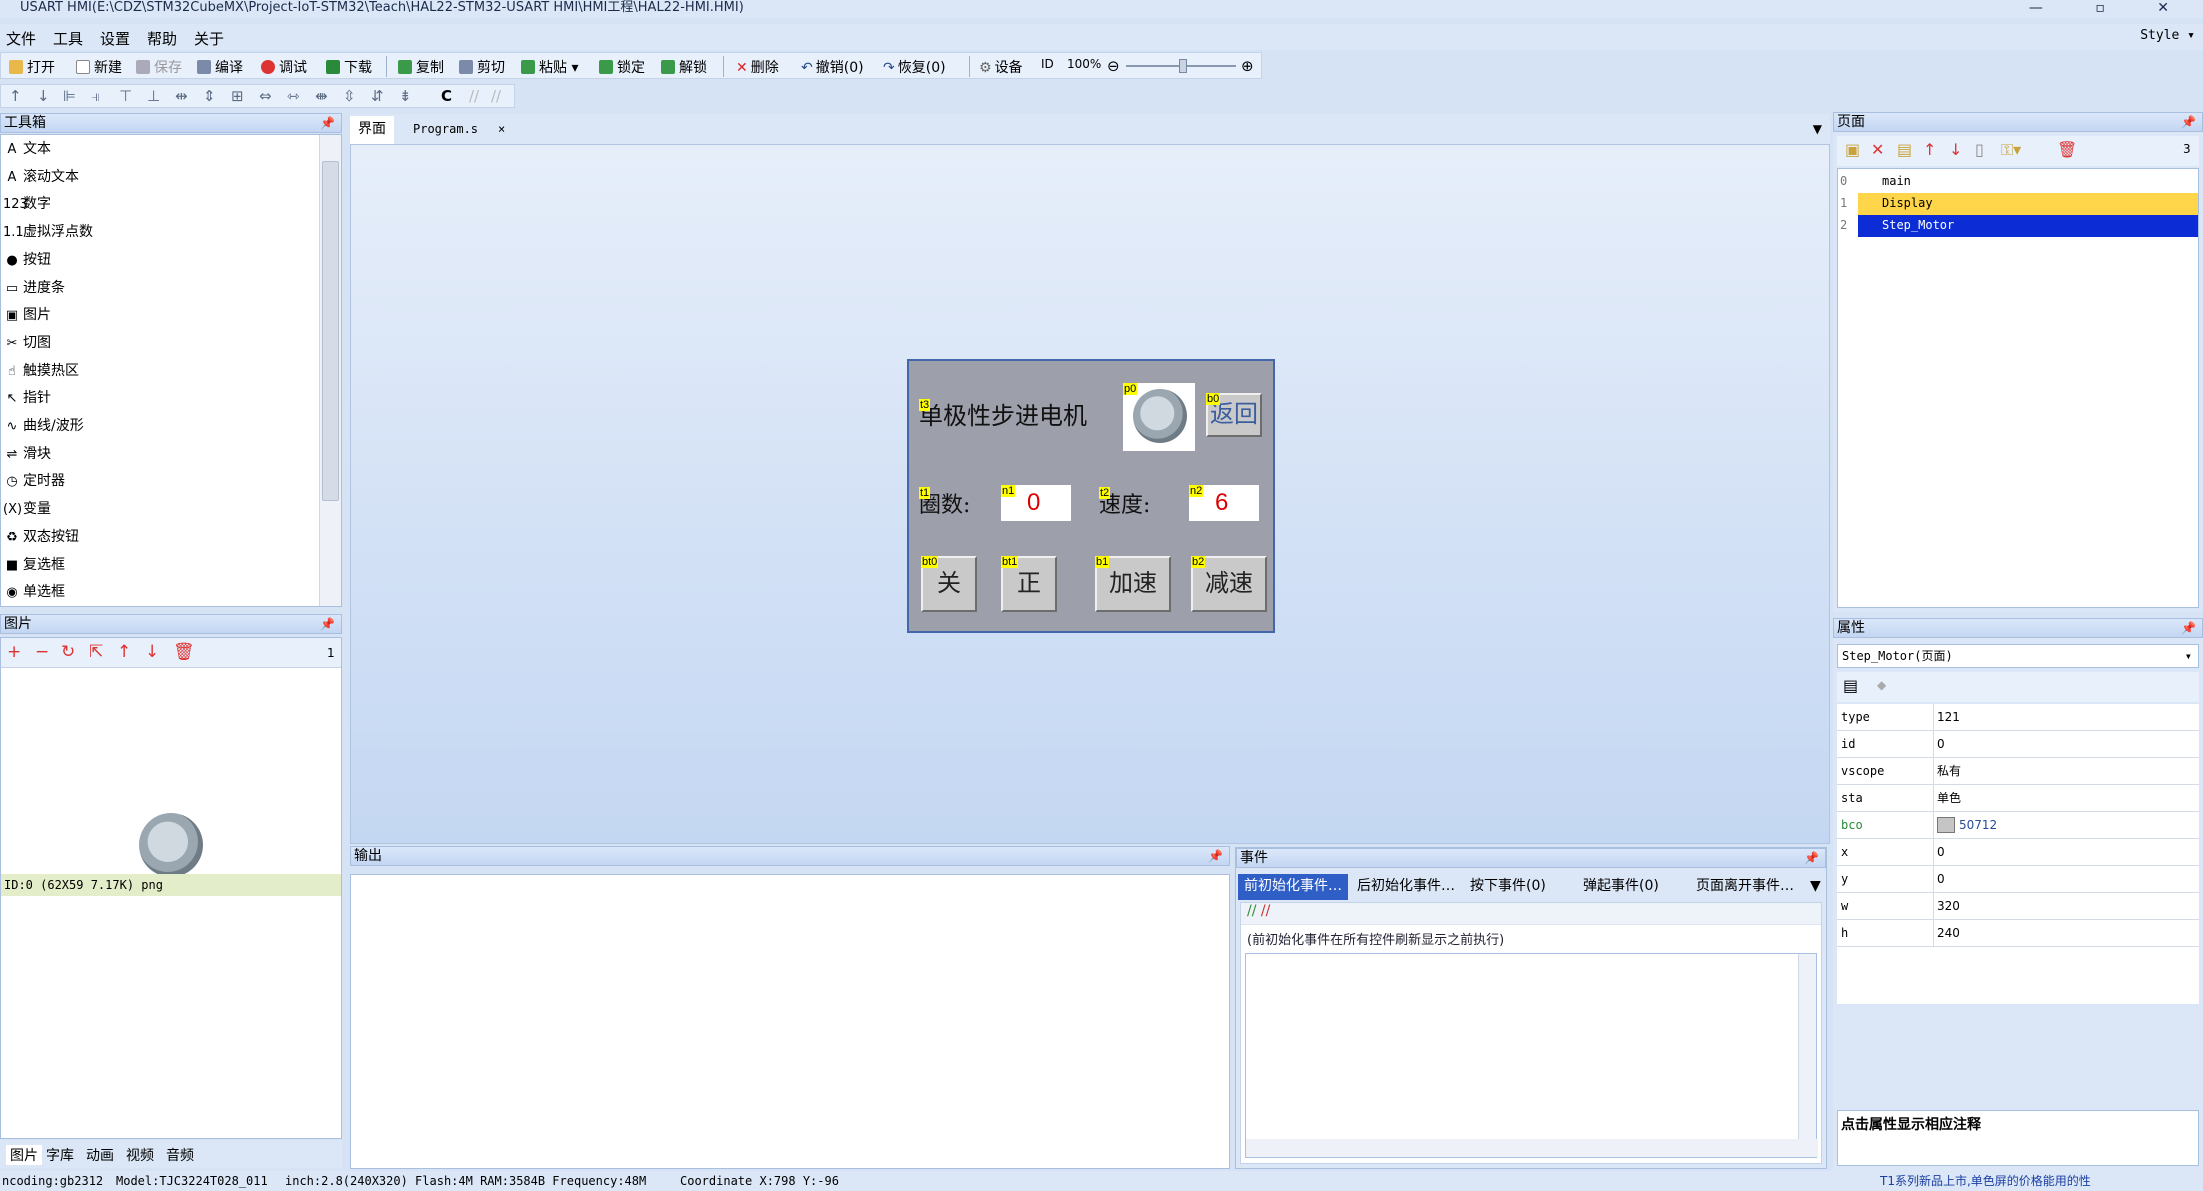 The height and width of the screenshot is (1191, 2203). Describe the element at coordinates (34, 480) in the screenshot. I see `toolbox-item: ◷ 定时器` at that location.